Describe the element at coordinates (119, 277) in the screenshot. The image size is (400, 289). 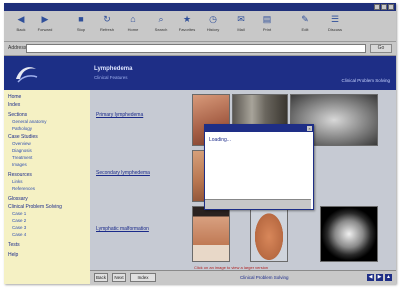
I see `bottom-next-button: Next` at that location.